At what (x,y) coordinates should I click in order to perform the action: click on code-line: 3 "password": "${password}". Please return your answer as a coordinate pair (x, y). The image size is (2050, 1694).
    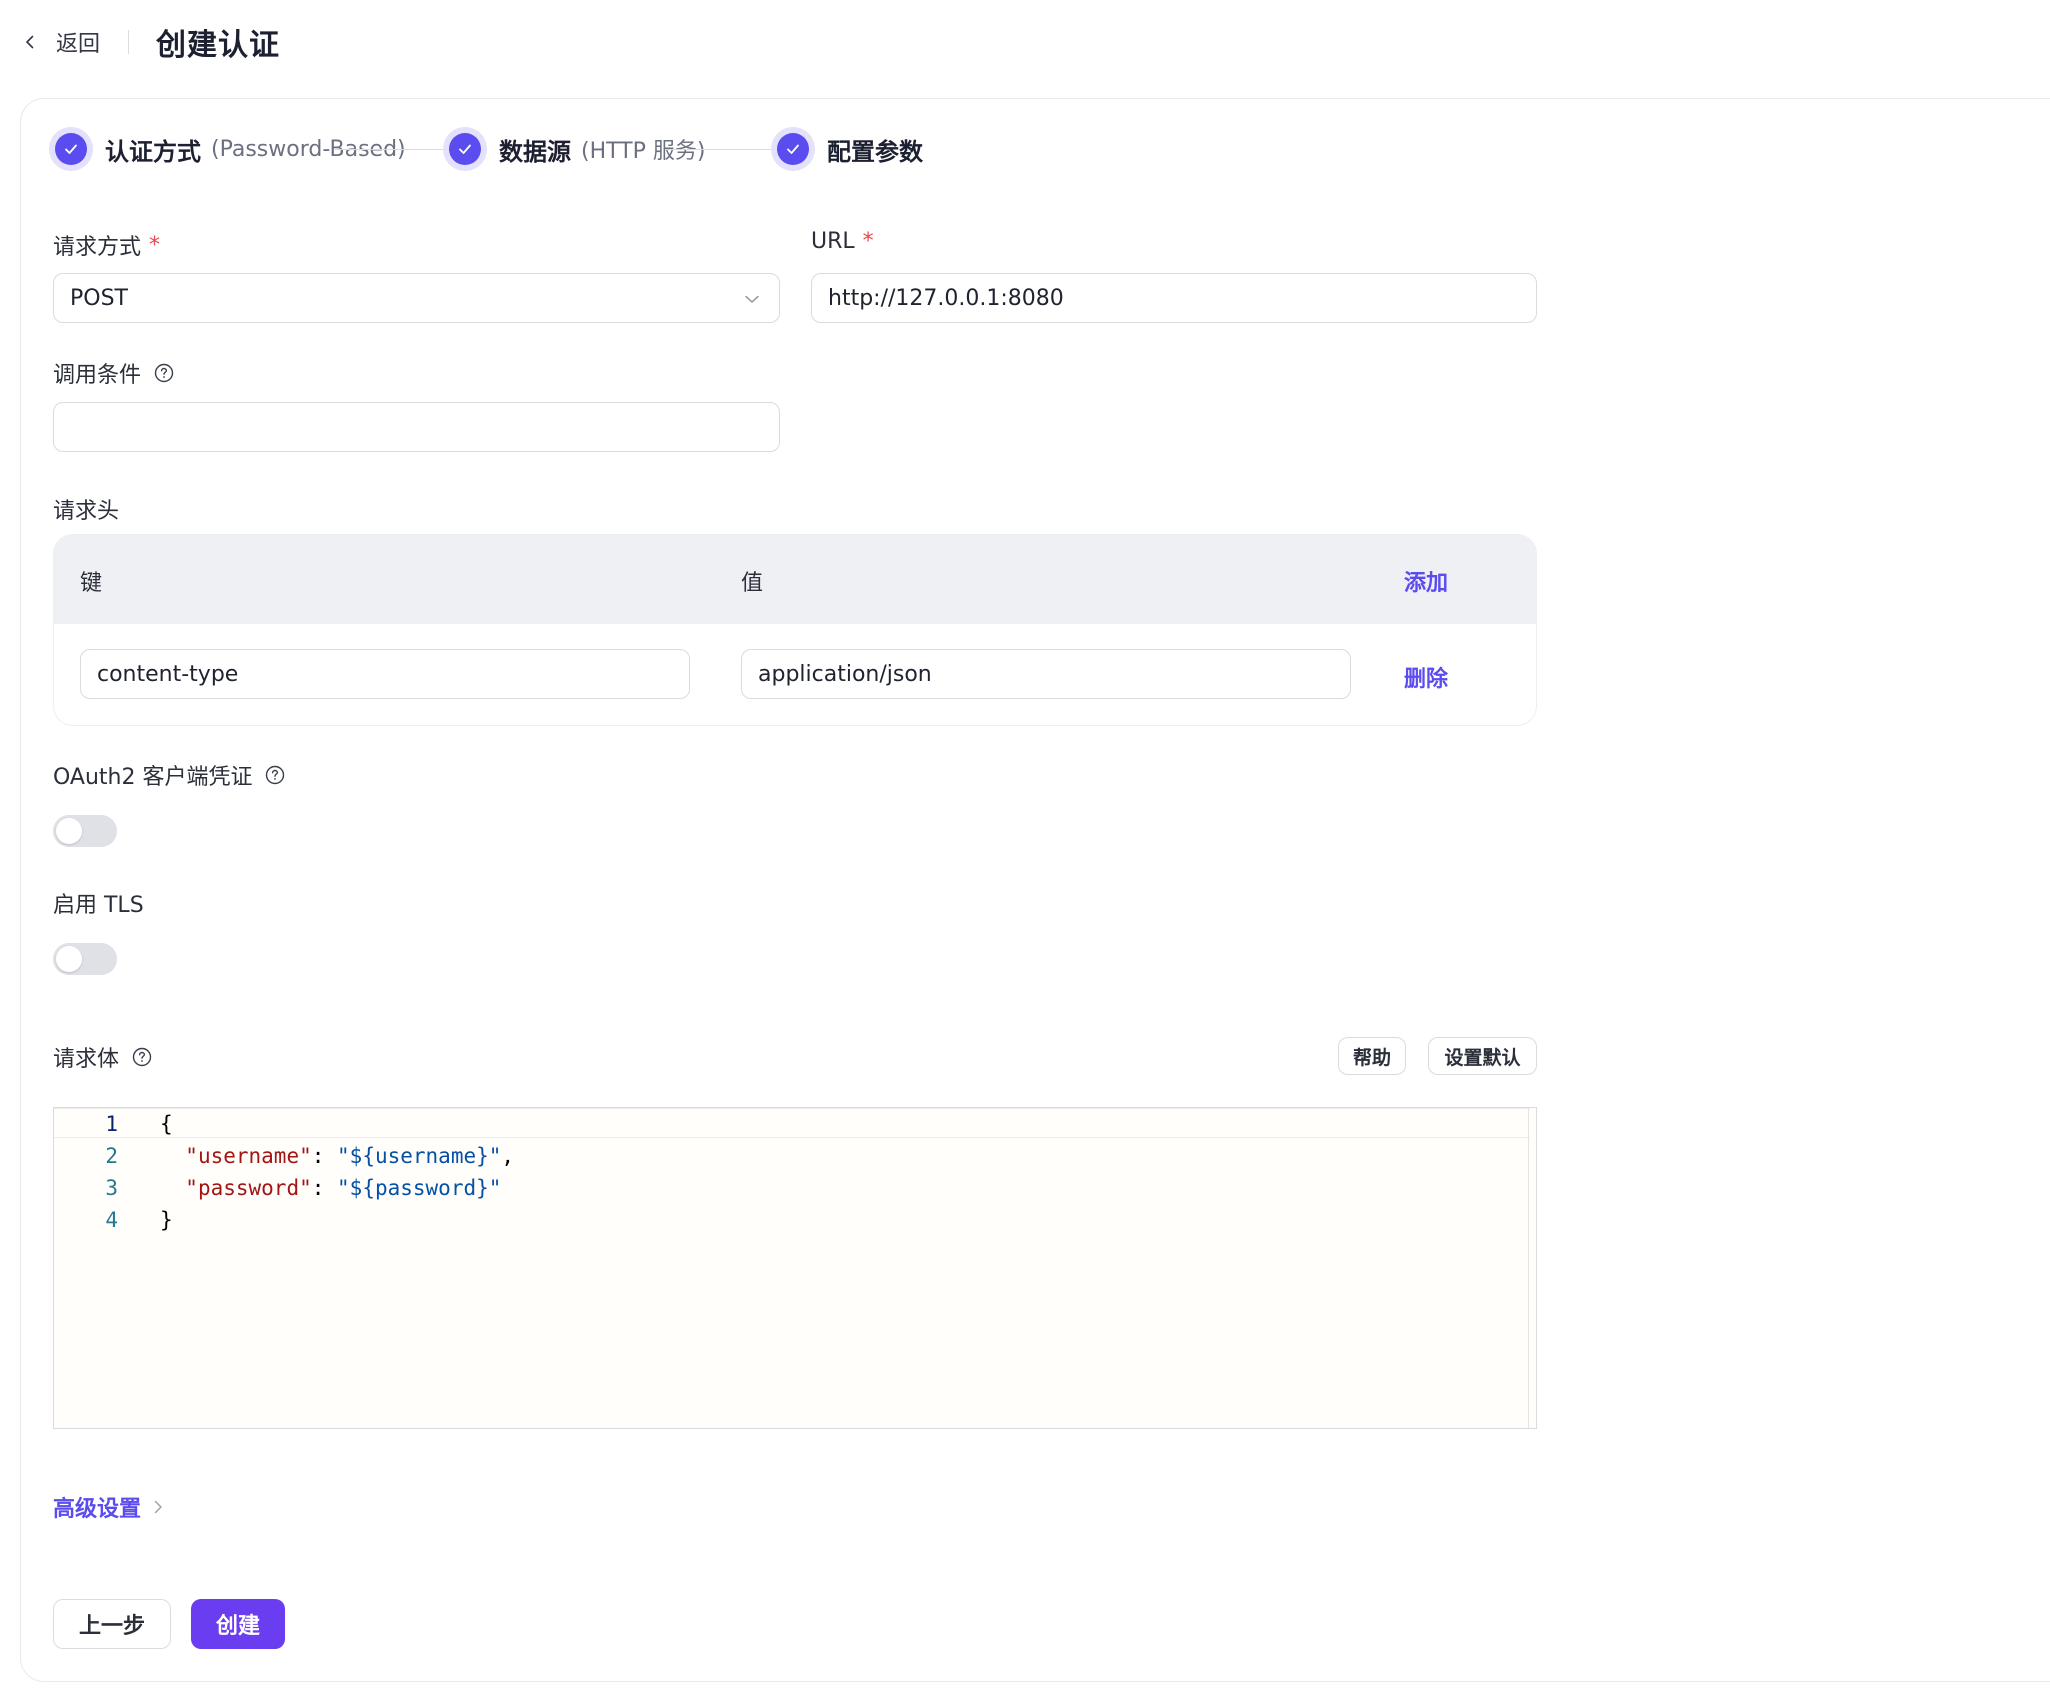
    Looking at the image, I should click on (784, 1188).